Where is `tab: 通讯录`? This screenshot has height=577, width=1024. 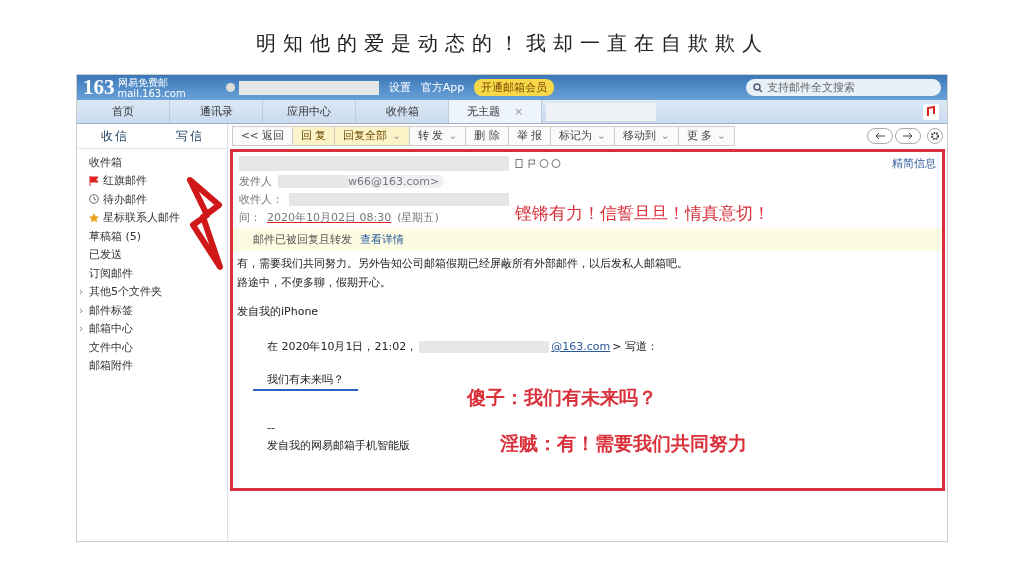 tab: 通讯录 is located at coordinates (216, 111).